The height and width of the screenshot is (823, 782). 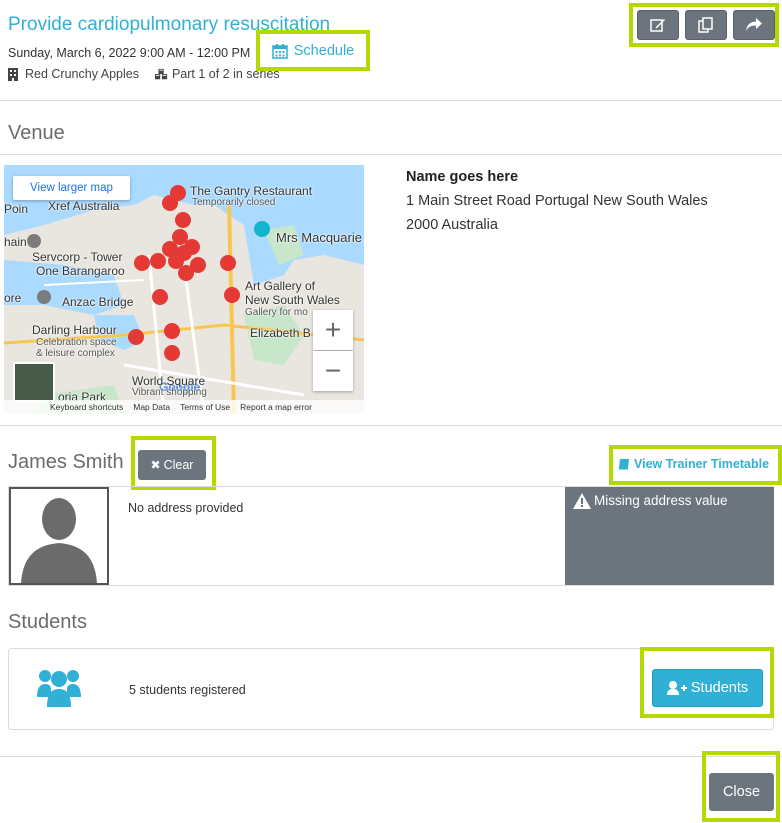 What do you see at coordinates (86, 407) in the screenshot?
I see `keyboard-shortcuts-link: Keyboard shortcuts` at bounding box center [86, 407].